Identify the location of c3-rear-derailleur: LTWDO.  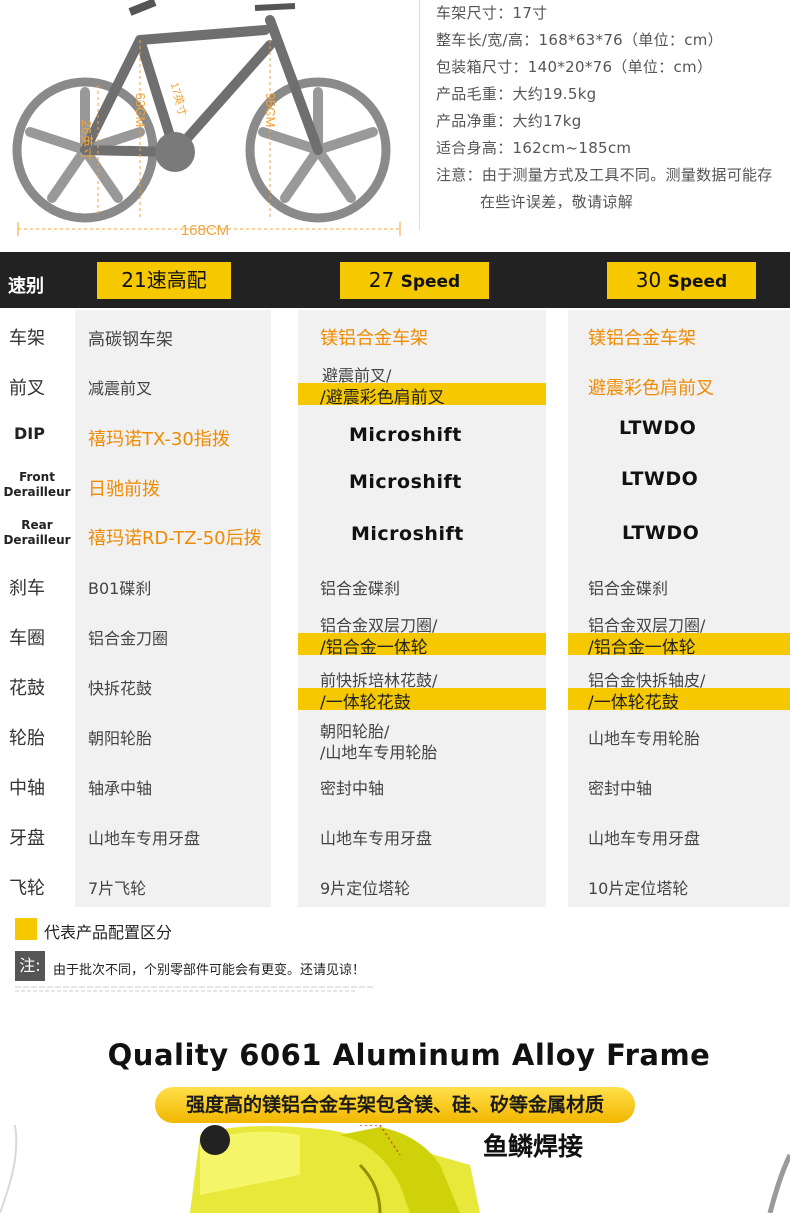
(661, 533).